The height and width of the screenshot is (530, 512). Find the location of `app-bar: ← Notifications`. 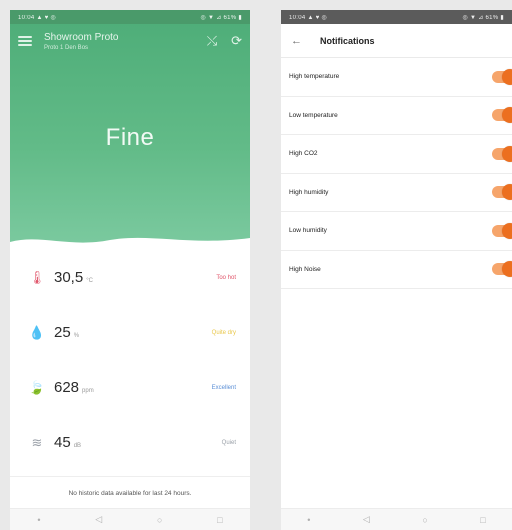

app-bar: ← Notifications is located at coordinates (396, 41).